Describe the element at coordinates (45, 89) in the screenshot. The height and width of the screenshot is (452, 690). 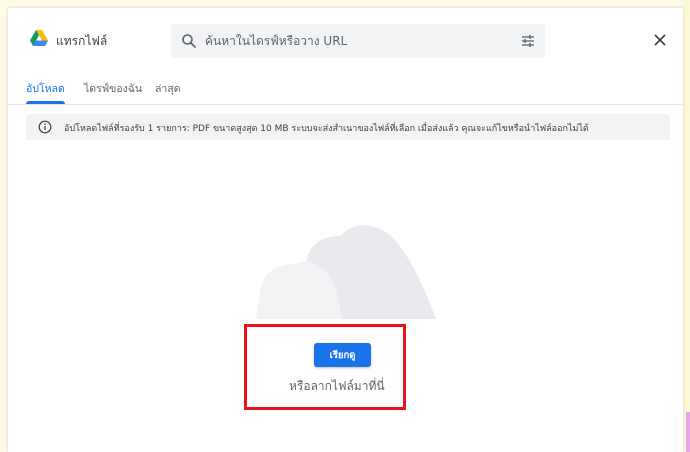
I see `tab-upload-label: อัปโหลด` at that location.